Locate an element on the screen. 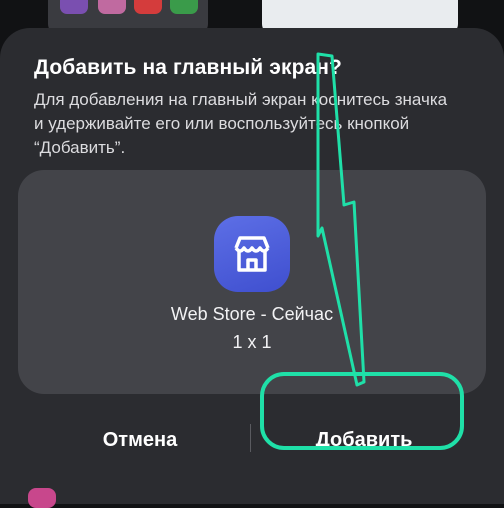 This screenshot has width=504, height=508. background-app-icon is located at coordinates (42, 498).